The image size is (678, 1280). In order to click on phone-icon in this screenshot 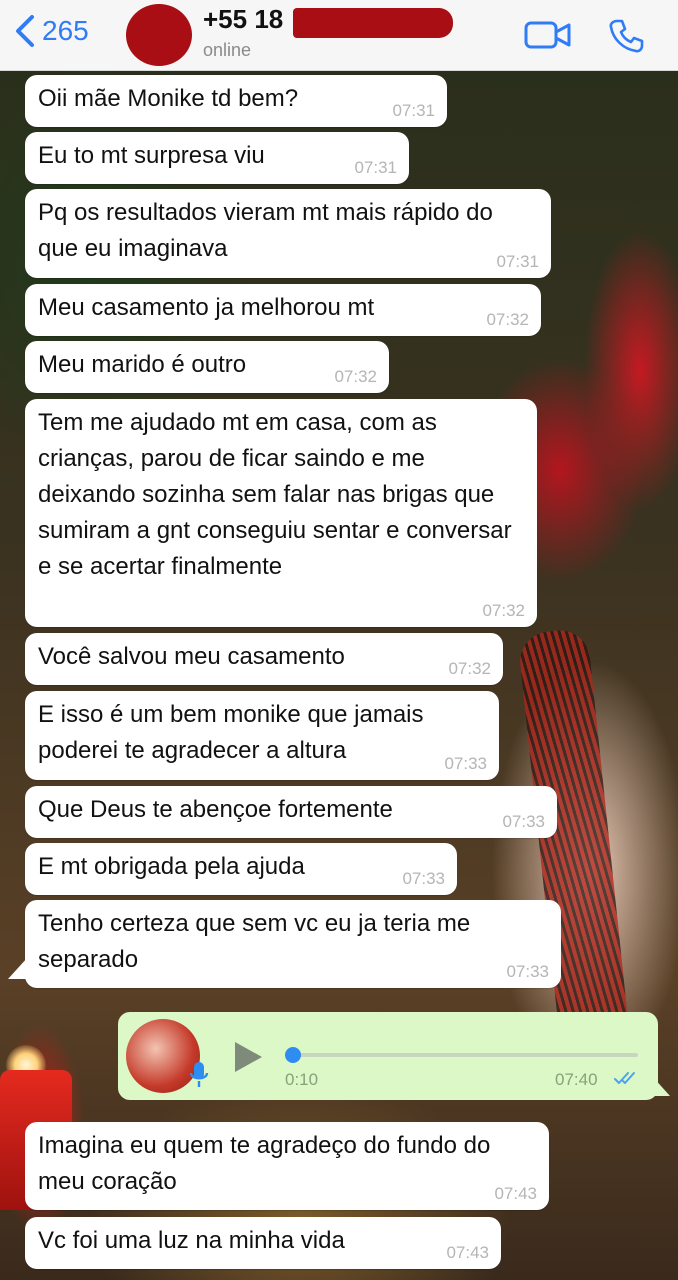, I will do `click(626, 36)`.